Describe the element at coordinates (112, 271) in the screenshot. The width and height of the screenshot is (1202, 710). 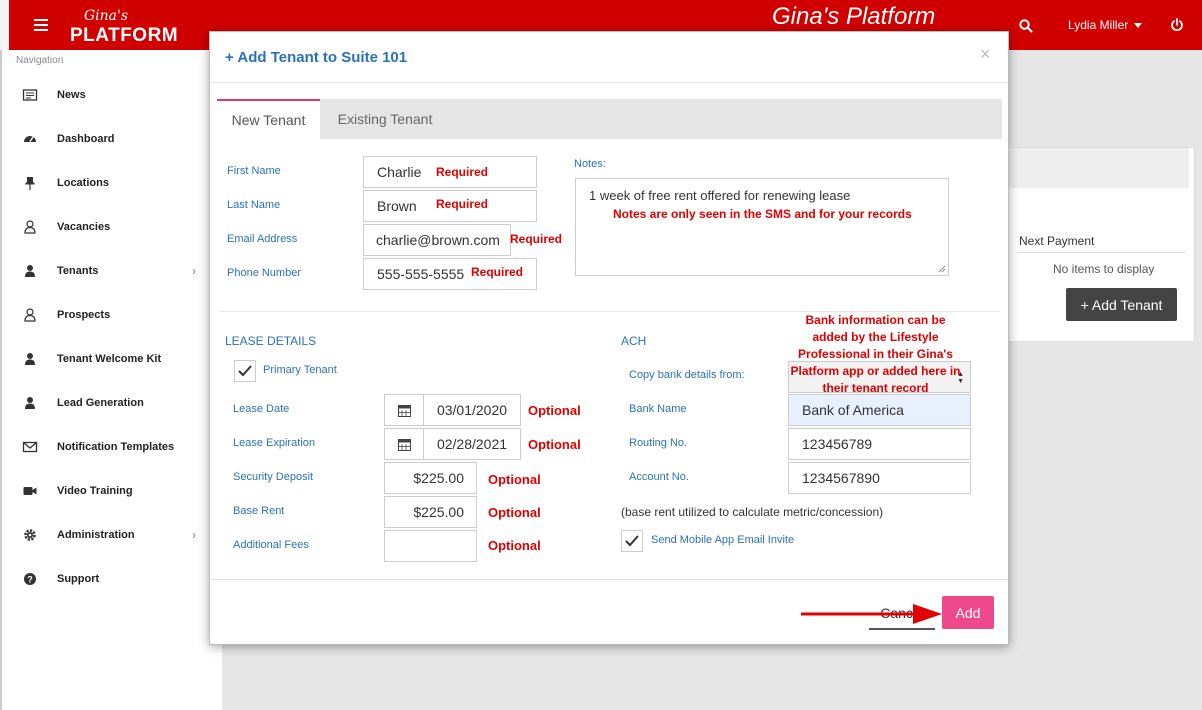
I see `sidebar-item-tenants: Tenants ›` at that location.